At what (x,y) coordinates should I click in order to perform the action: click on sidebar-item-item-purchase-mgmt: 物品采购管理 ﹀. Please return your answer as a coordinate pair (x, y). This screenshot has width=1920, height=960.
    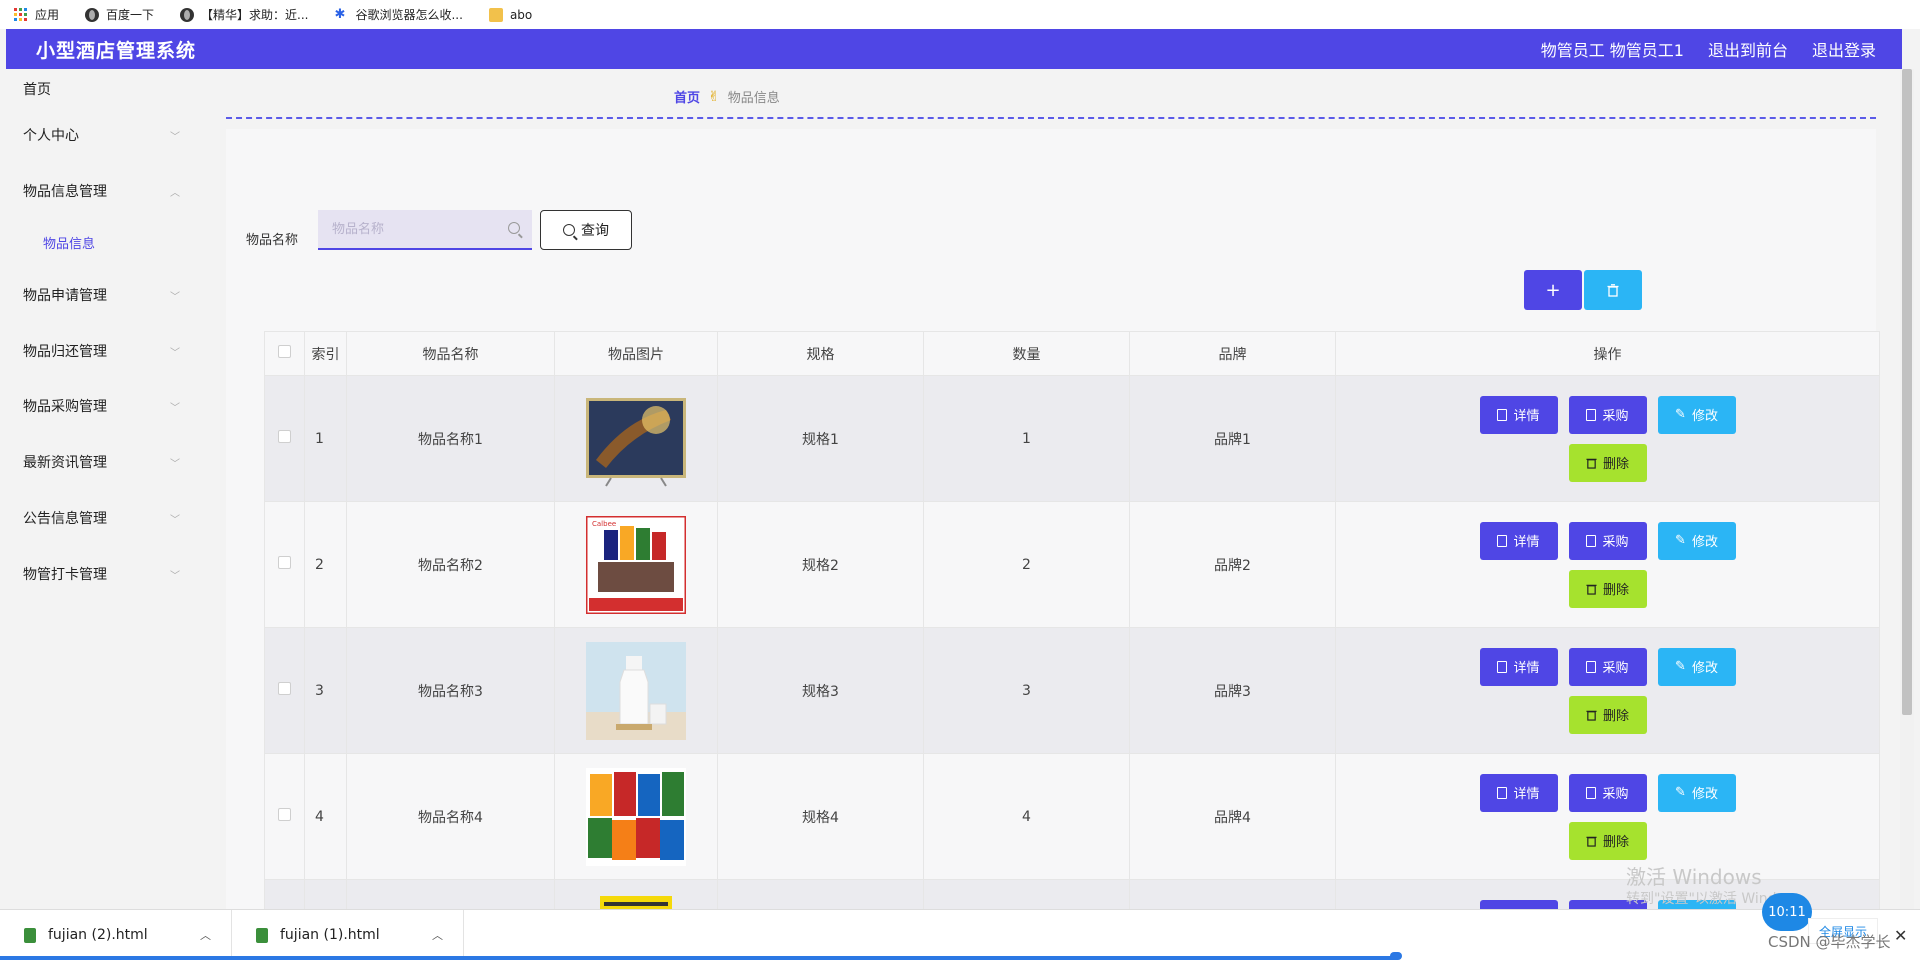
    Looking at the image, I should click on (104, 406).